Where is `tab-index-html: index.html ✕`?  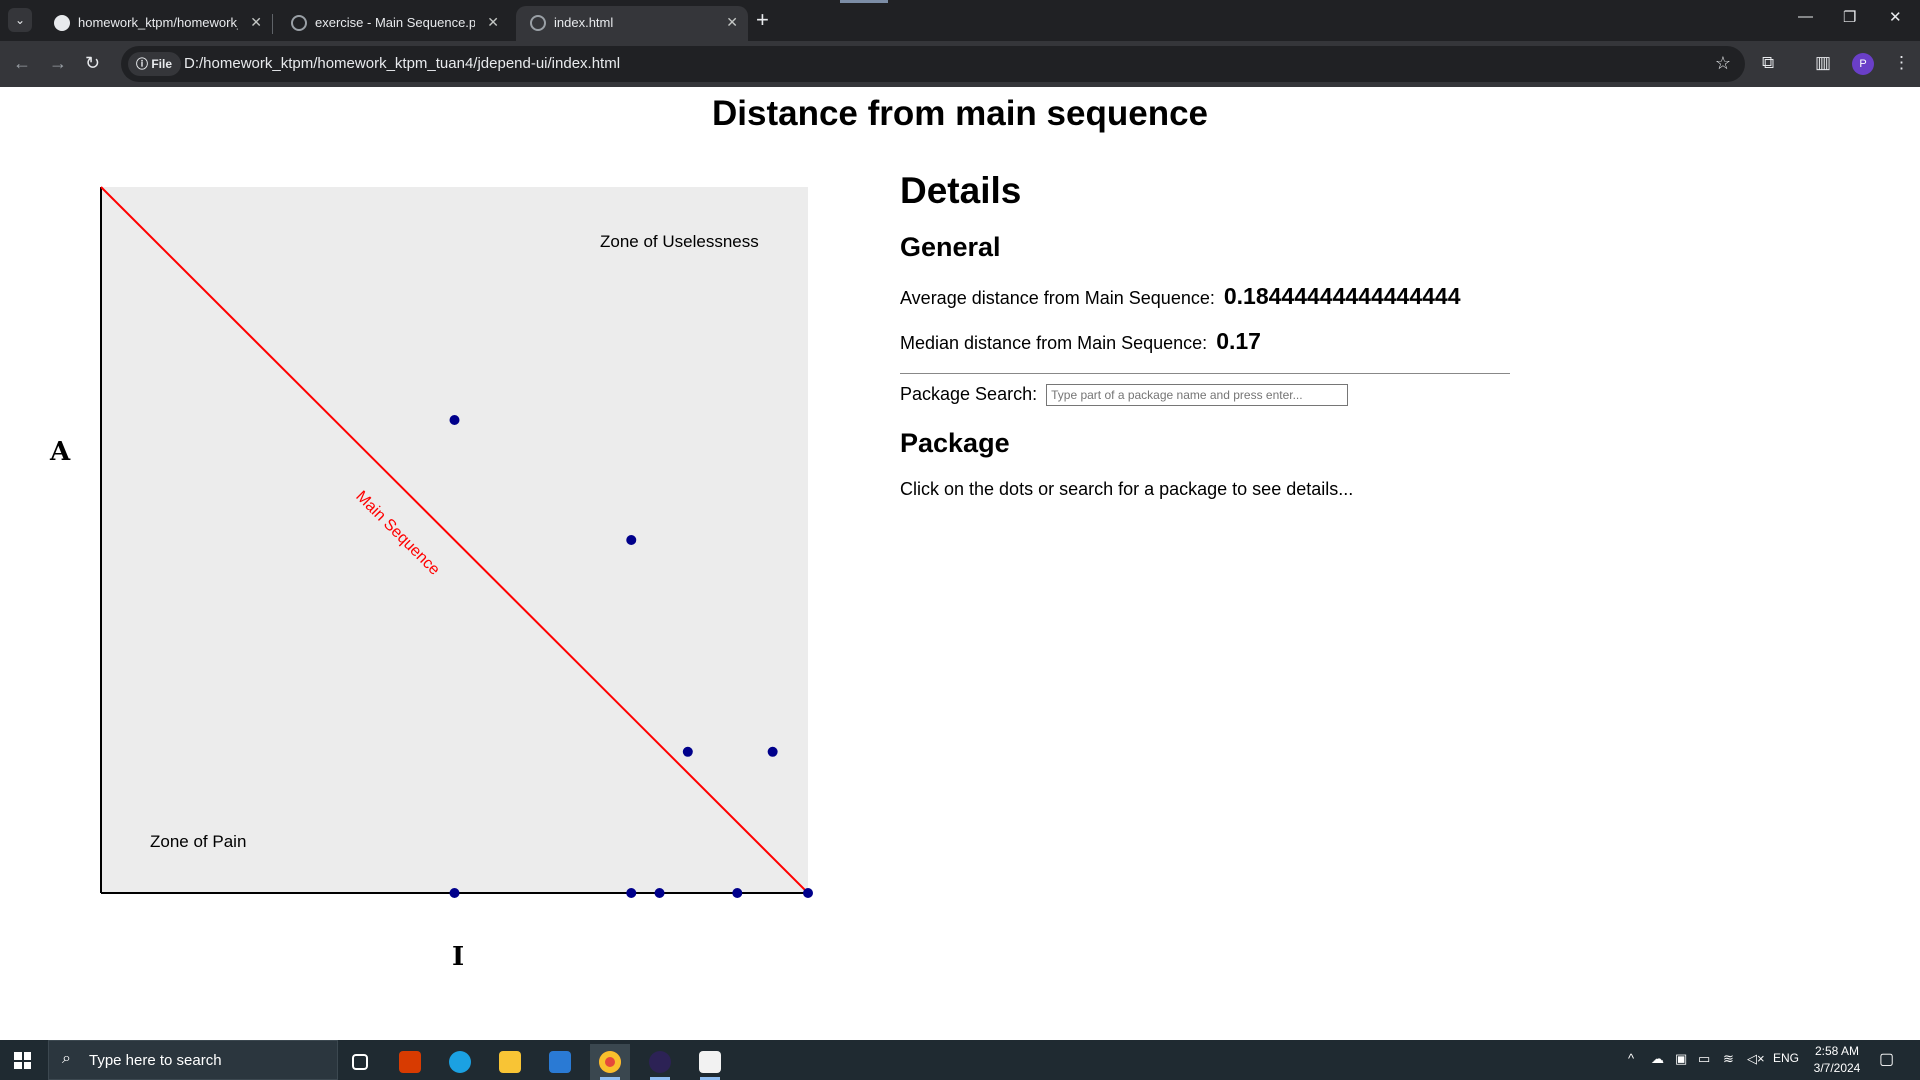 tab-index-html: index.html ✕ is located at coordinates (632, 23).